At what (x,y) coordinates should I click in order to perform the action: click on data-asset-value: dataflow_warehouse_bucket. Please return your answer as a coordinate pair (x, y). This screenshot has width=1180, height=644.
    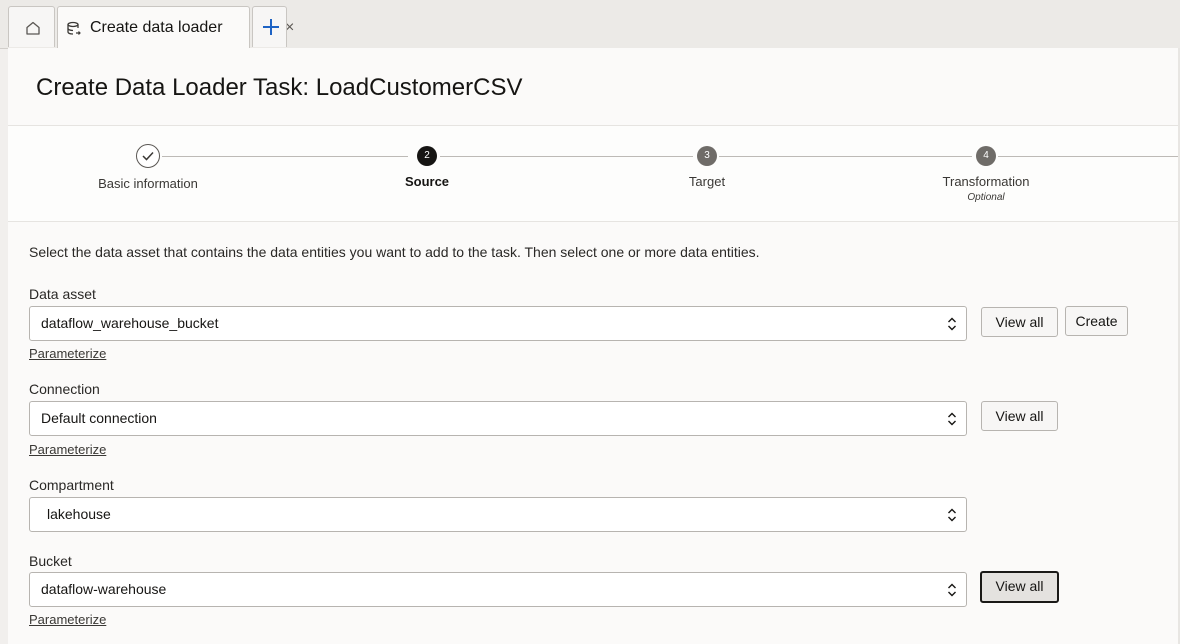
    Looking at the image, I should click on (130, 323).